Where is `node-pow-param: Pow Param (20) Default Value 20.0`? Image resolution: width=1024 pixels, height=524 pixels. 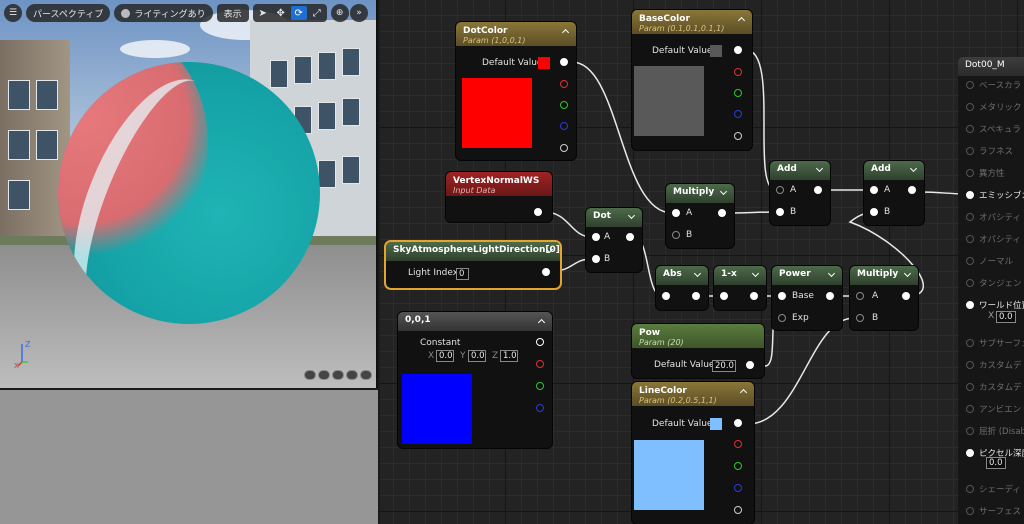 node-pow-param: Pow Param (20) Default Value 20.0 is located at coordinates (698, 351).